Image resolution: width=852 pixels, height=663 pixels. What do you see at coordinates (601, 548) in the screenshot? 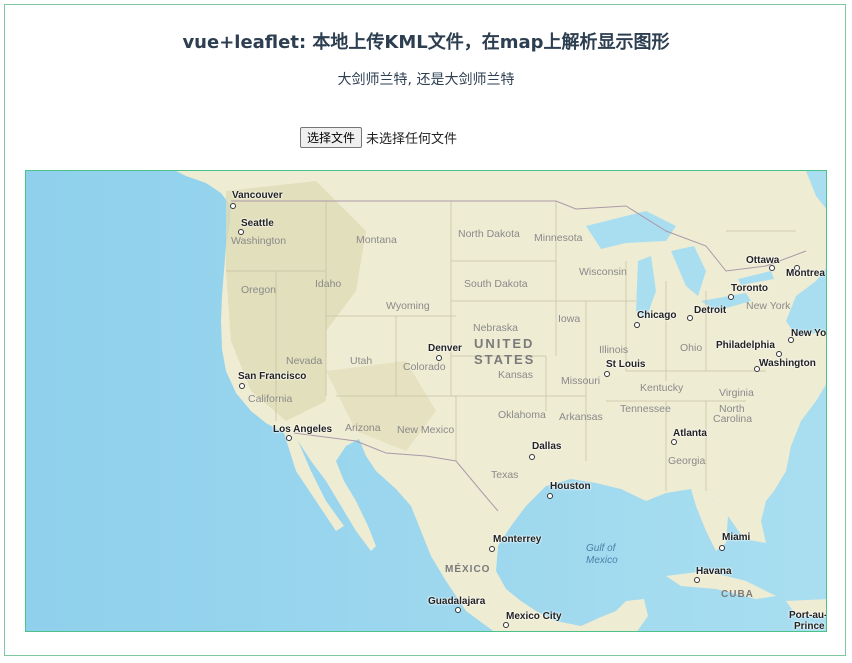
I see `water-label-gulf: Gulf of` at bounding box center [601, 548].